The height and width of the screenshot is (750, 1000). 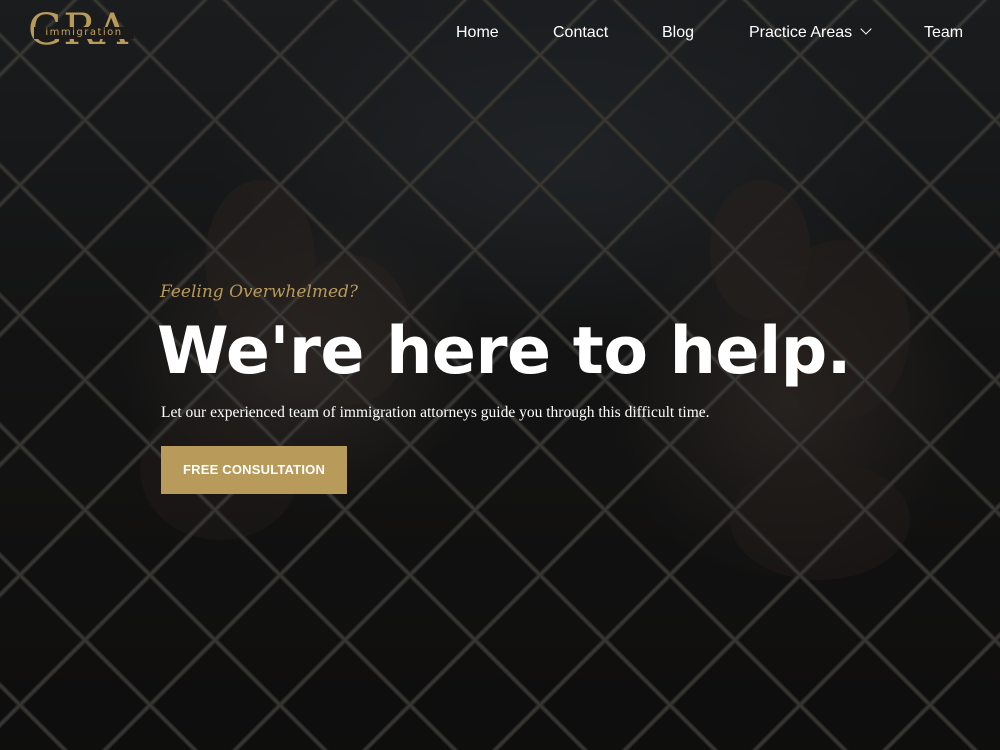 I want to click on nav-practice-areas-label: Practice Areas, so click(x=801, y=32).